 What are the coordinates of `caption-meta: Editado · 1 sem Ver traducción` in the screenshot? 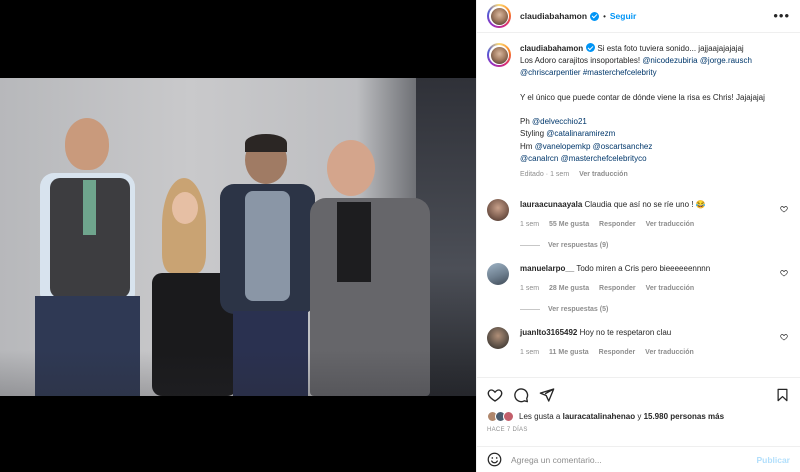 It's located at (574, 175).